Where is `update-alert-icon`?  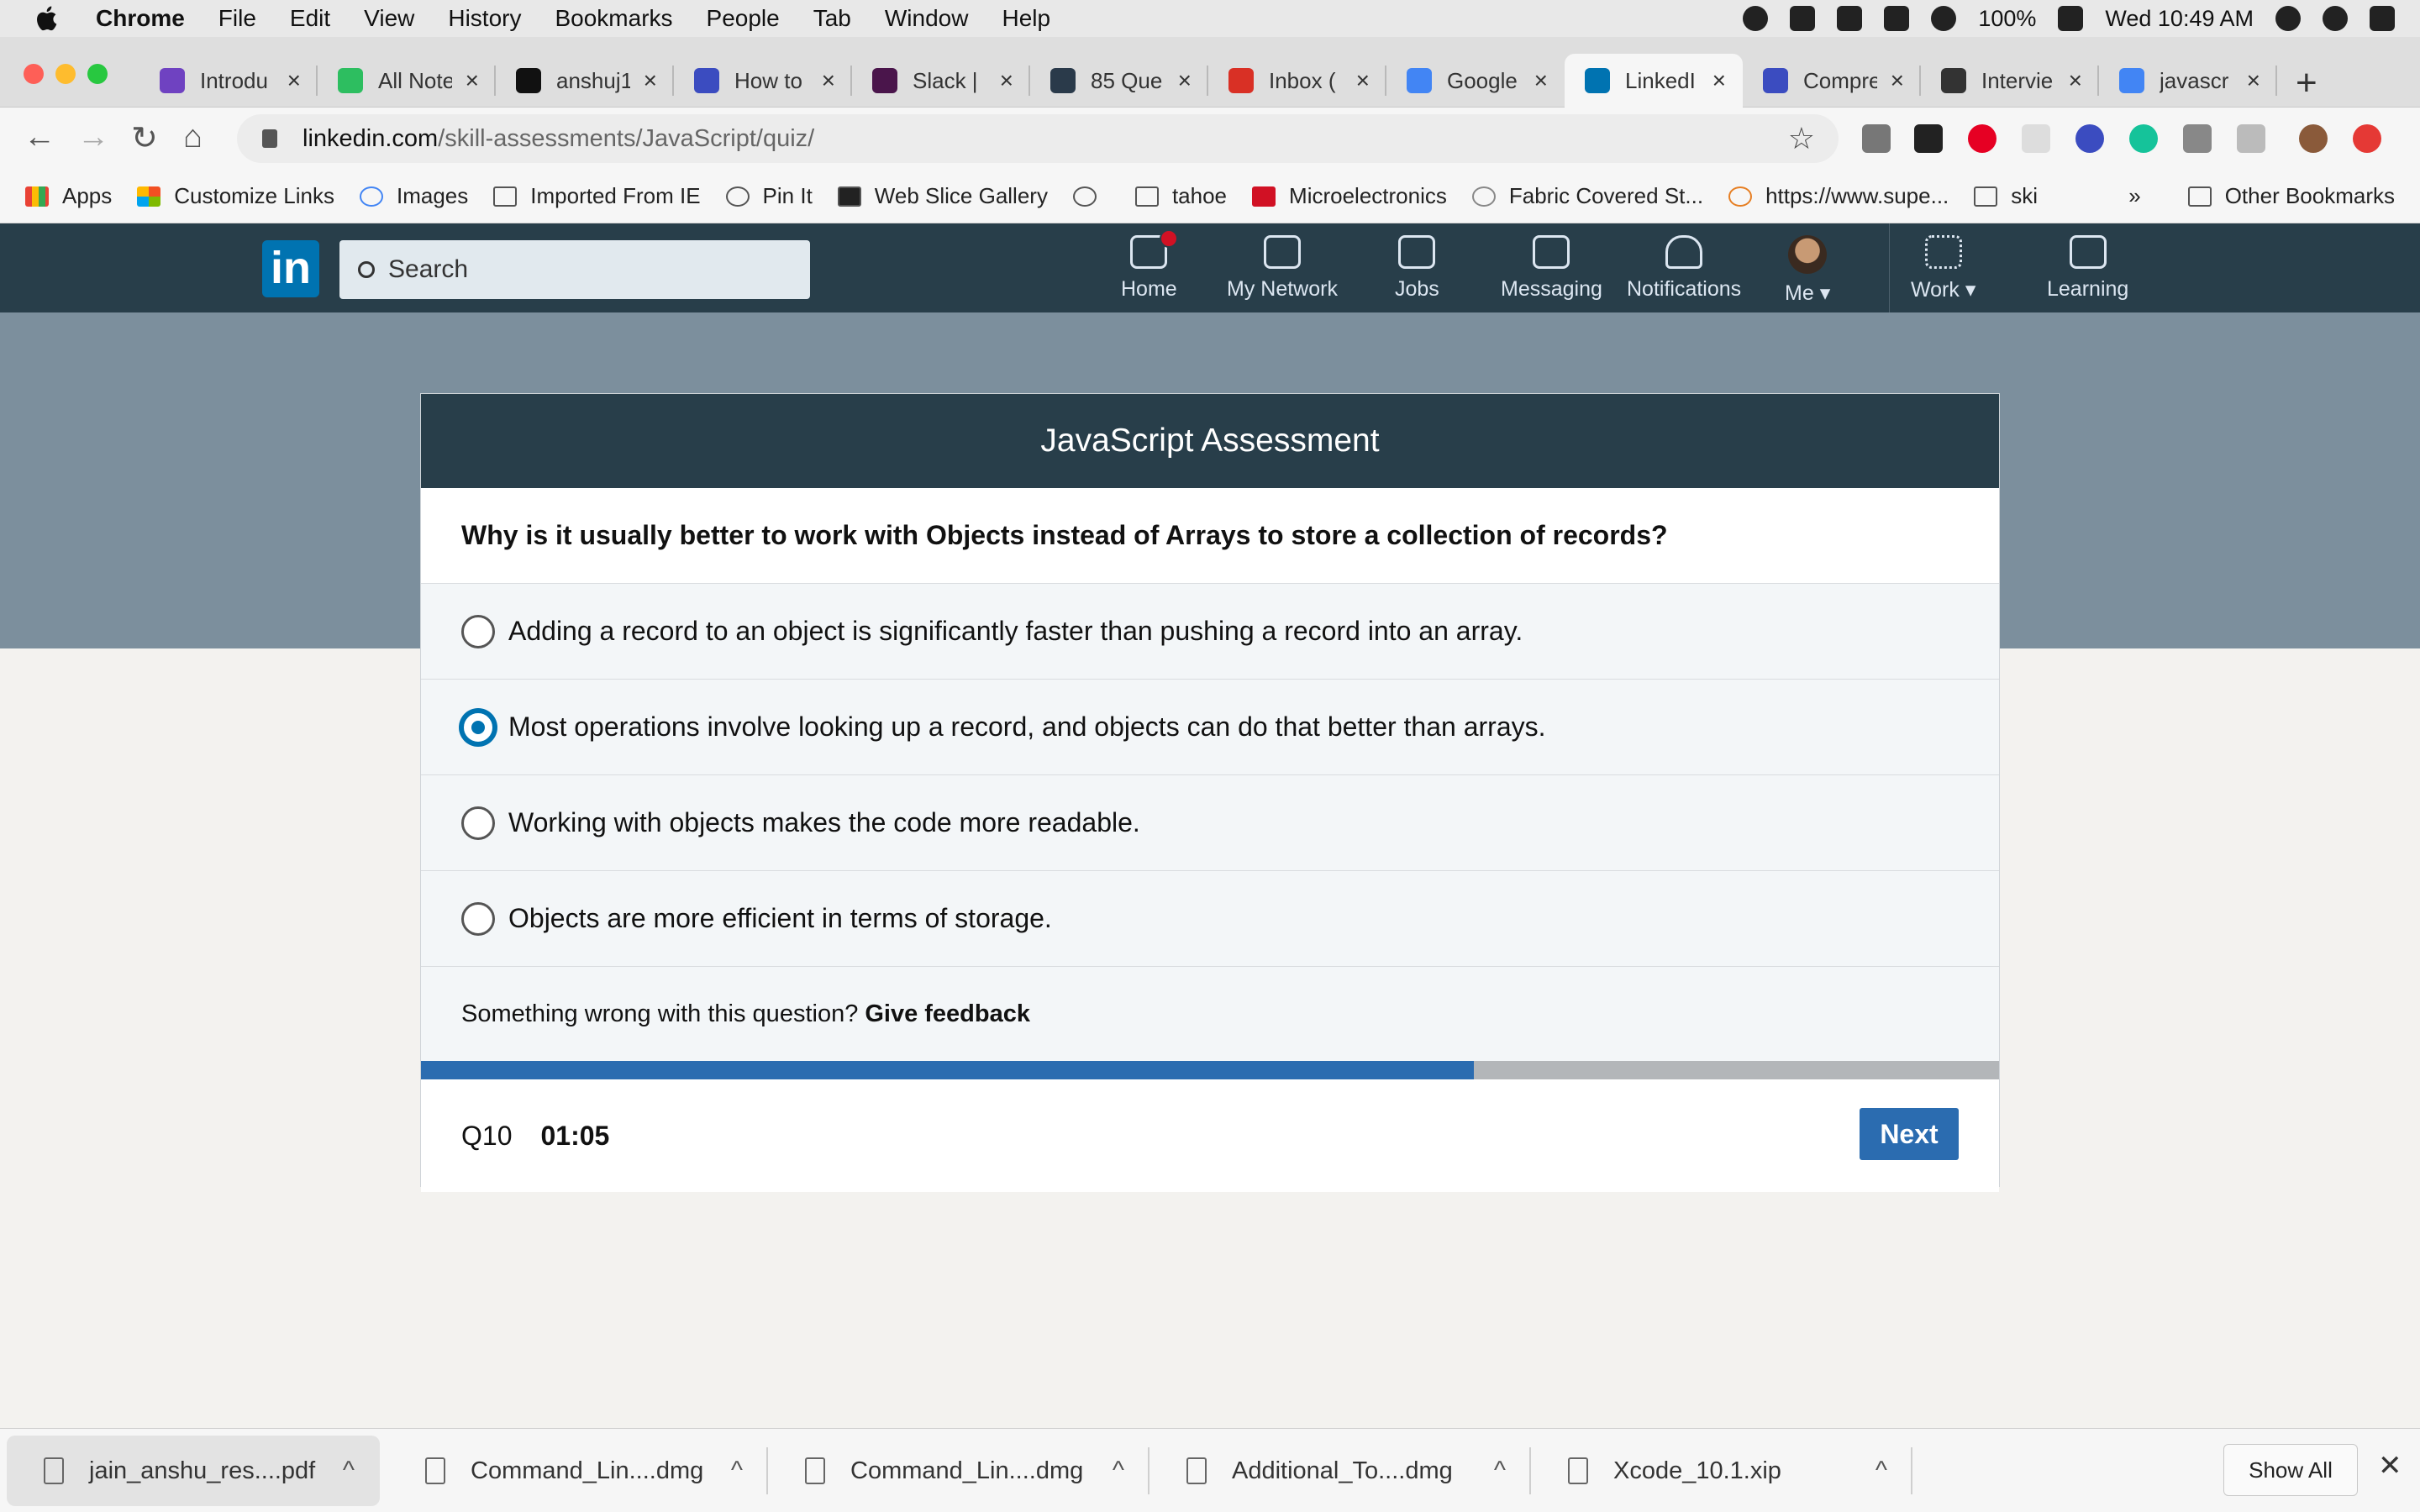
update-alert-icon is located at coordinates (2367, 138).